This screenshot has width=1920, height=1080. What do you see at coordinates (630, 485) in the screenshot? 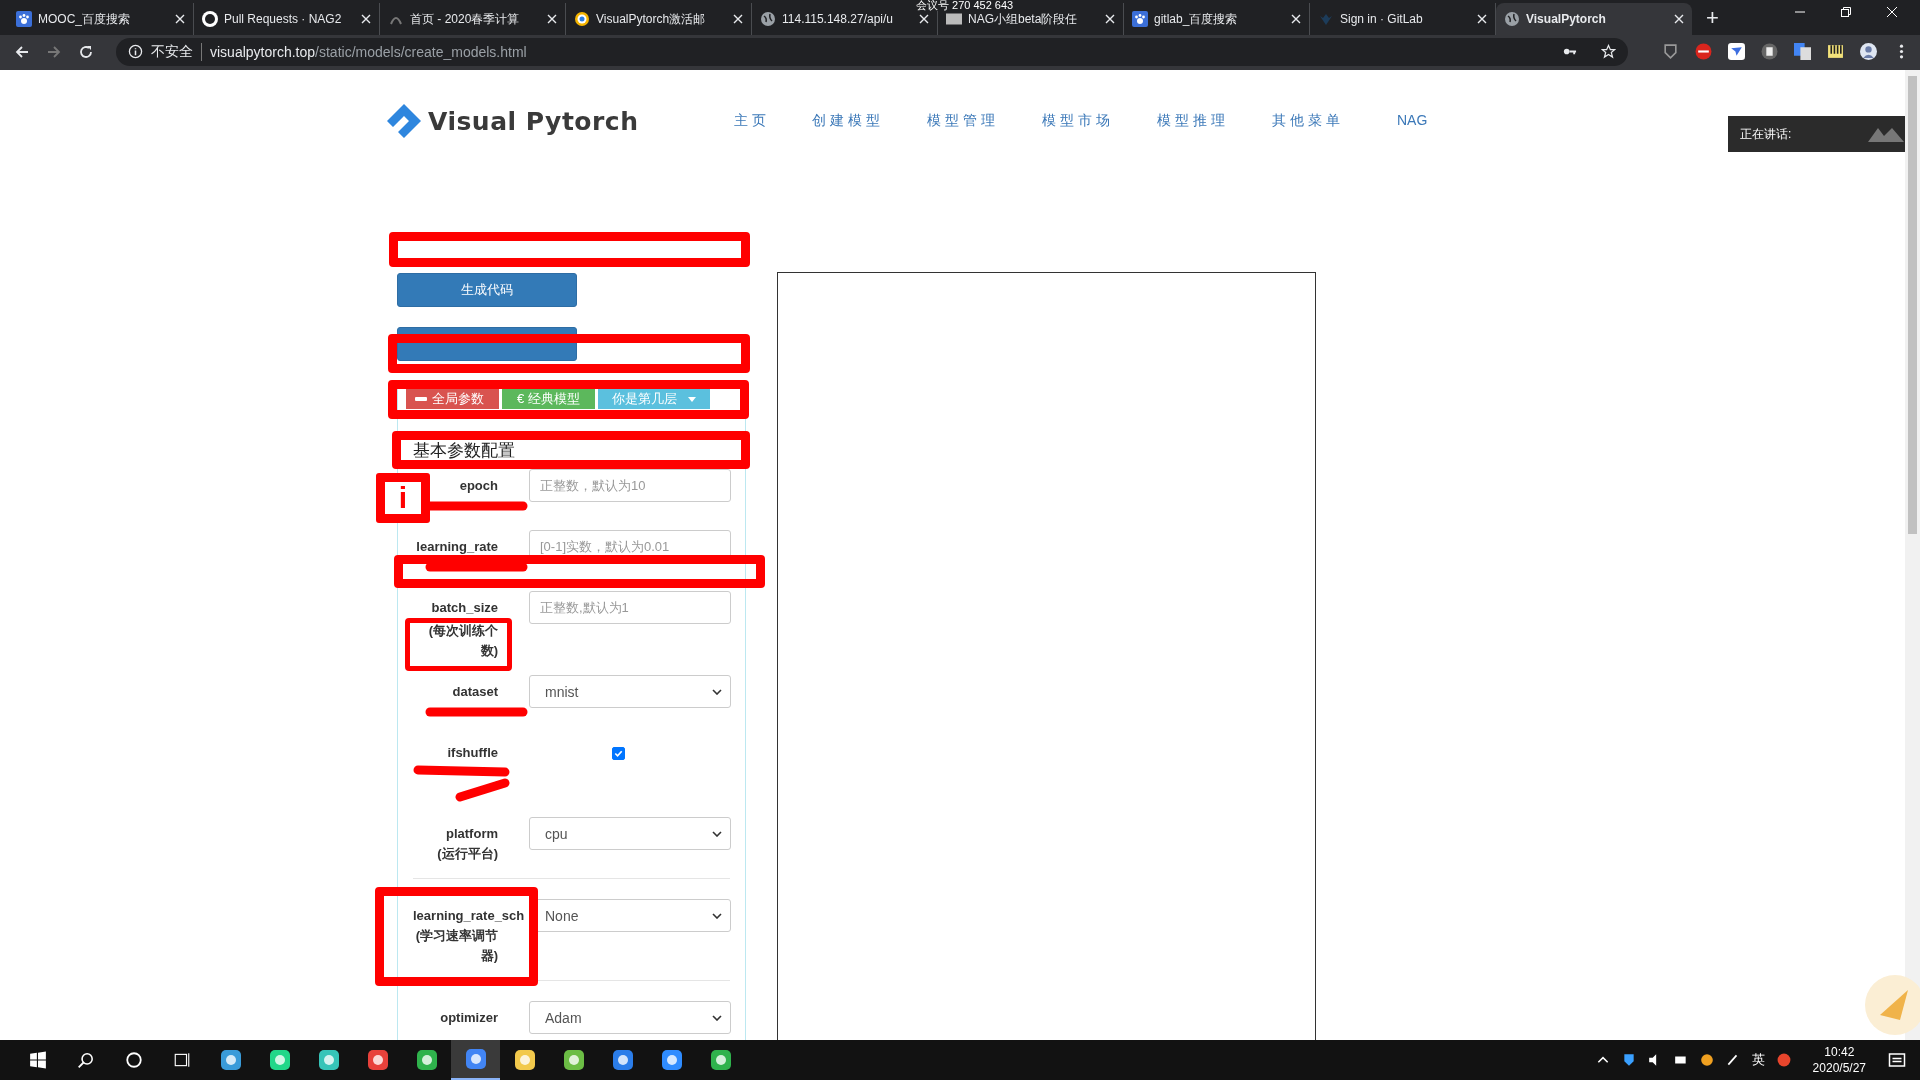
I see `input-field: 正整数，默认为10` at bounding box center [630, 485].